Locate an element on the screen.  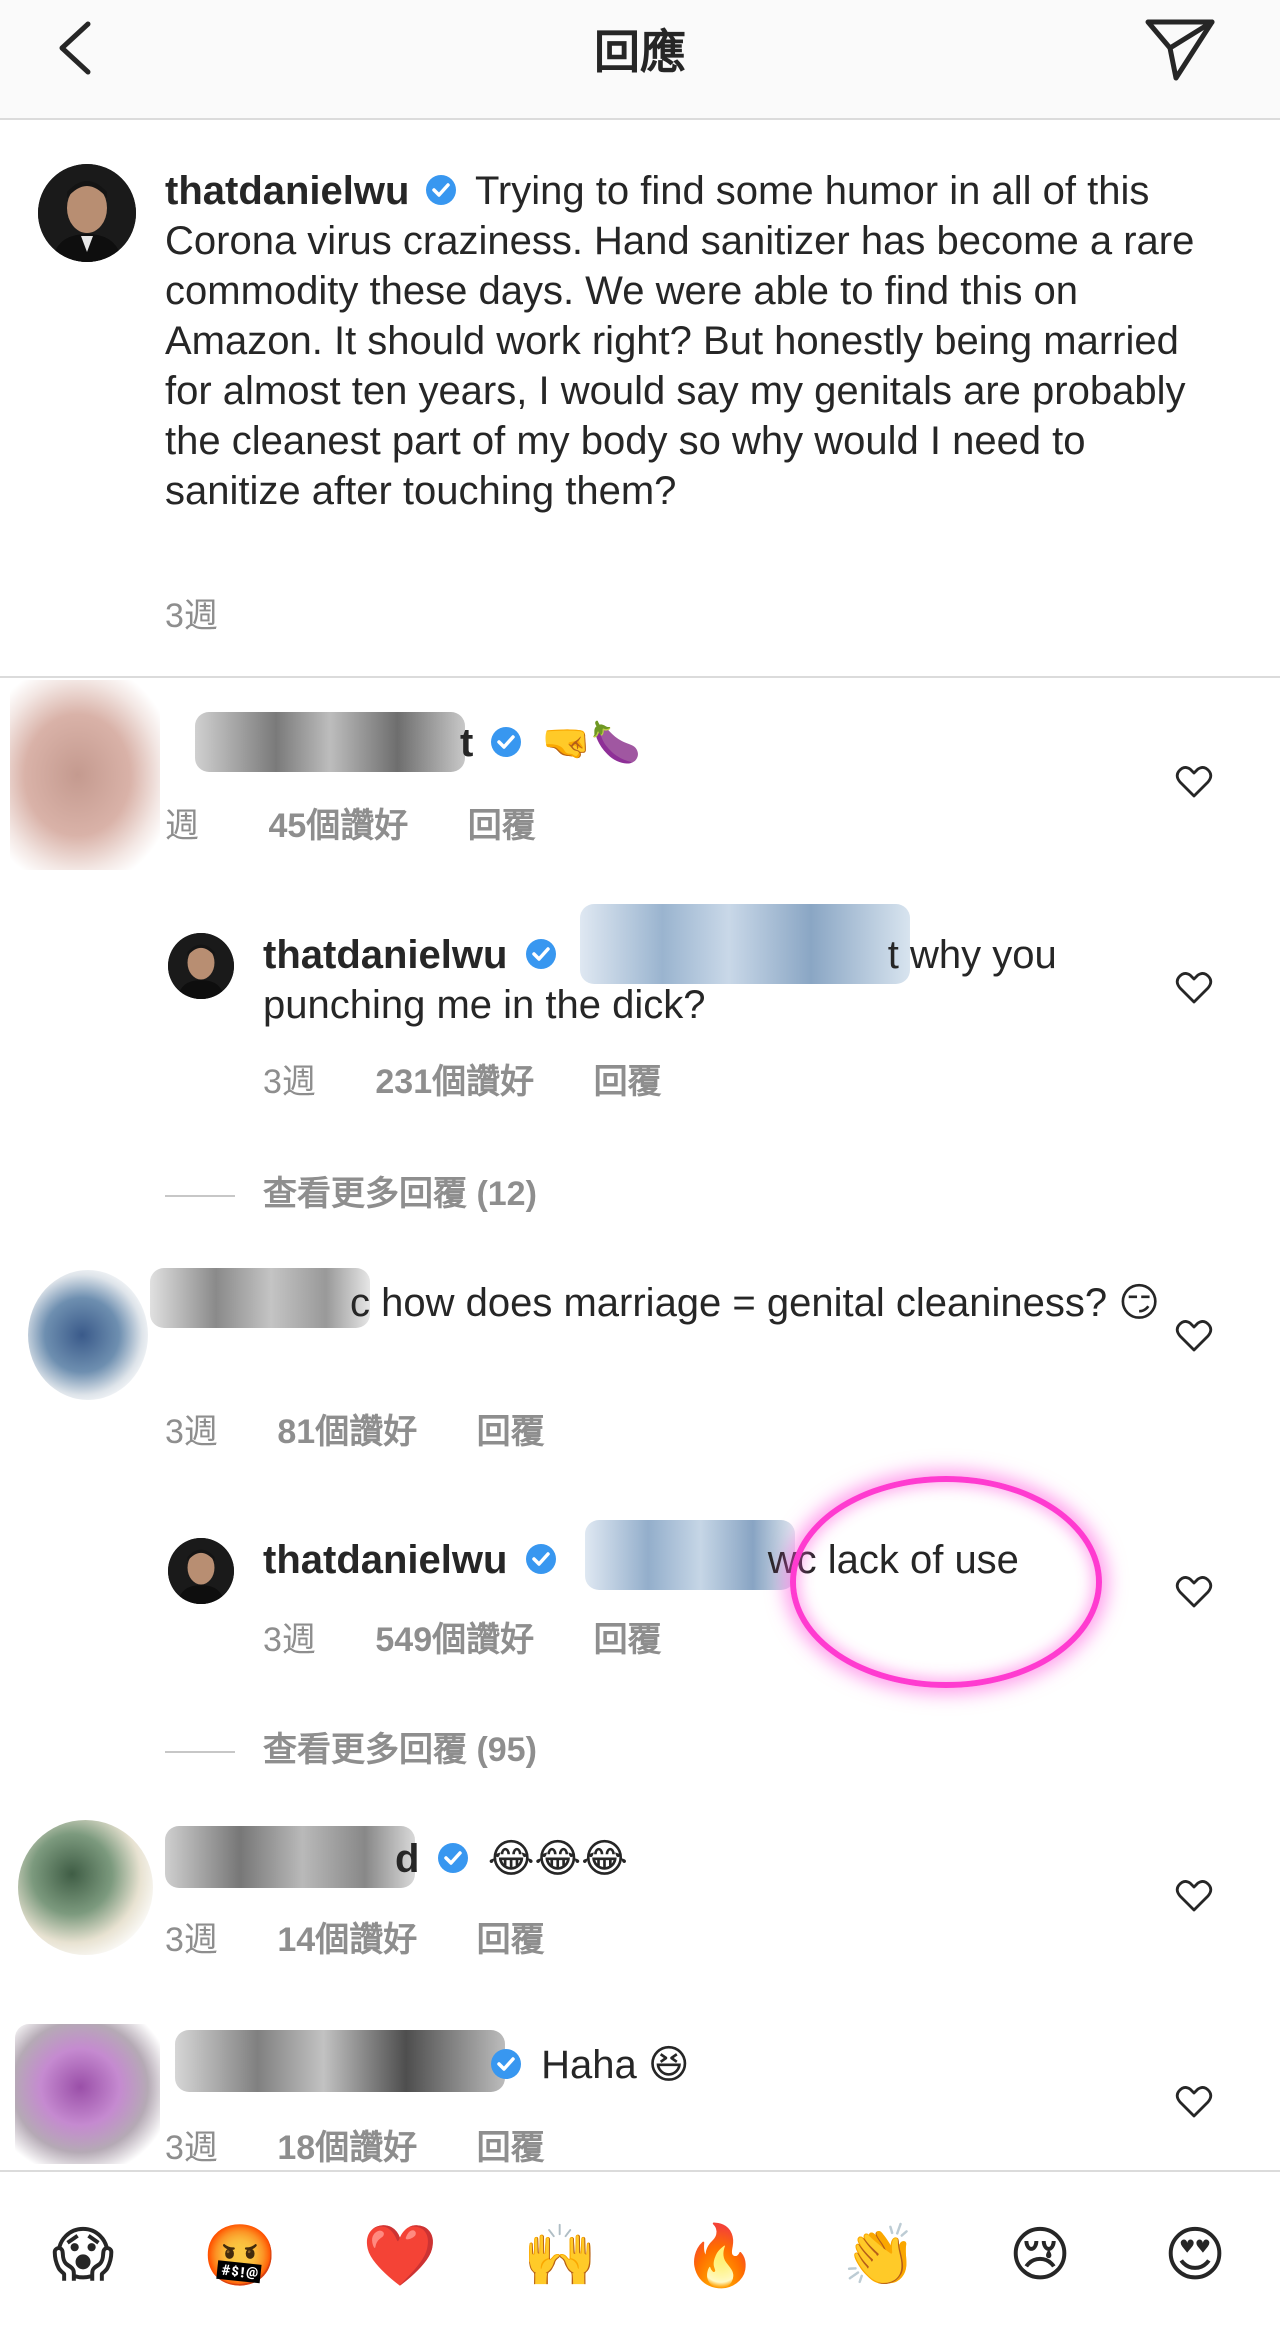
header-bar: 回應 is located at coordinates (640, 60).